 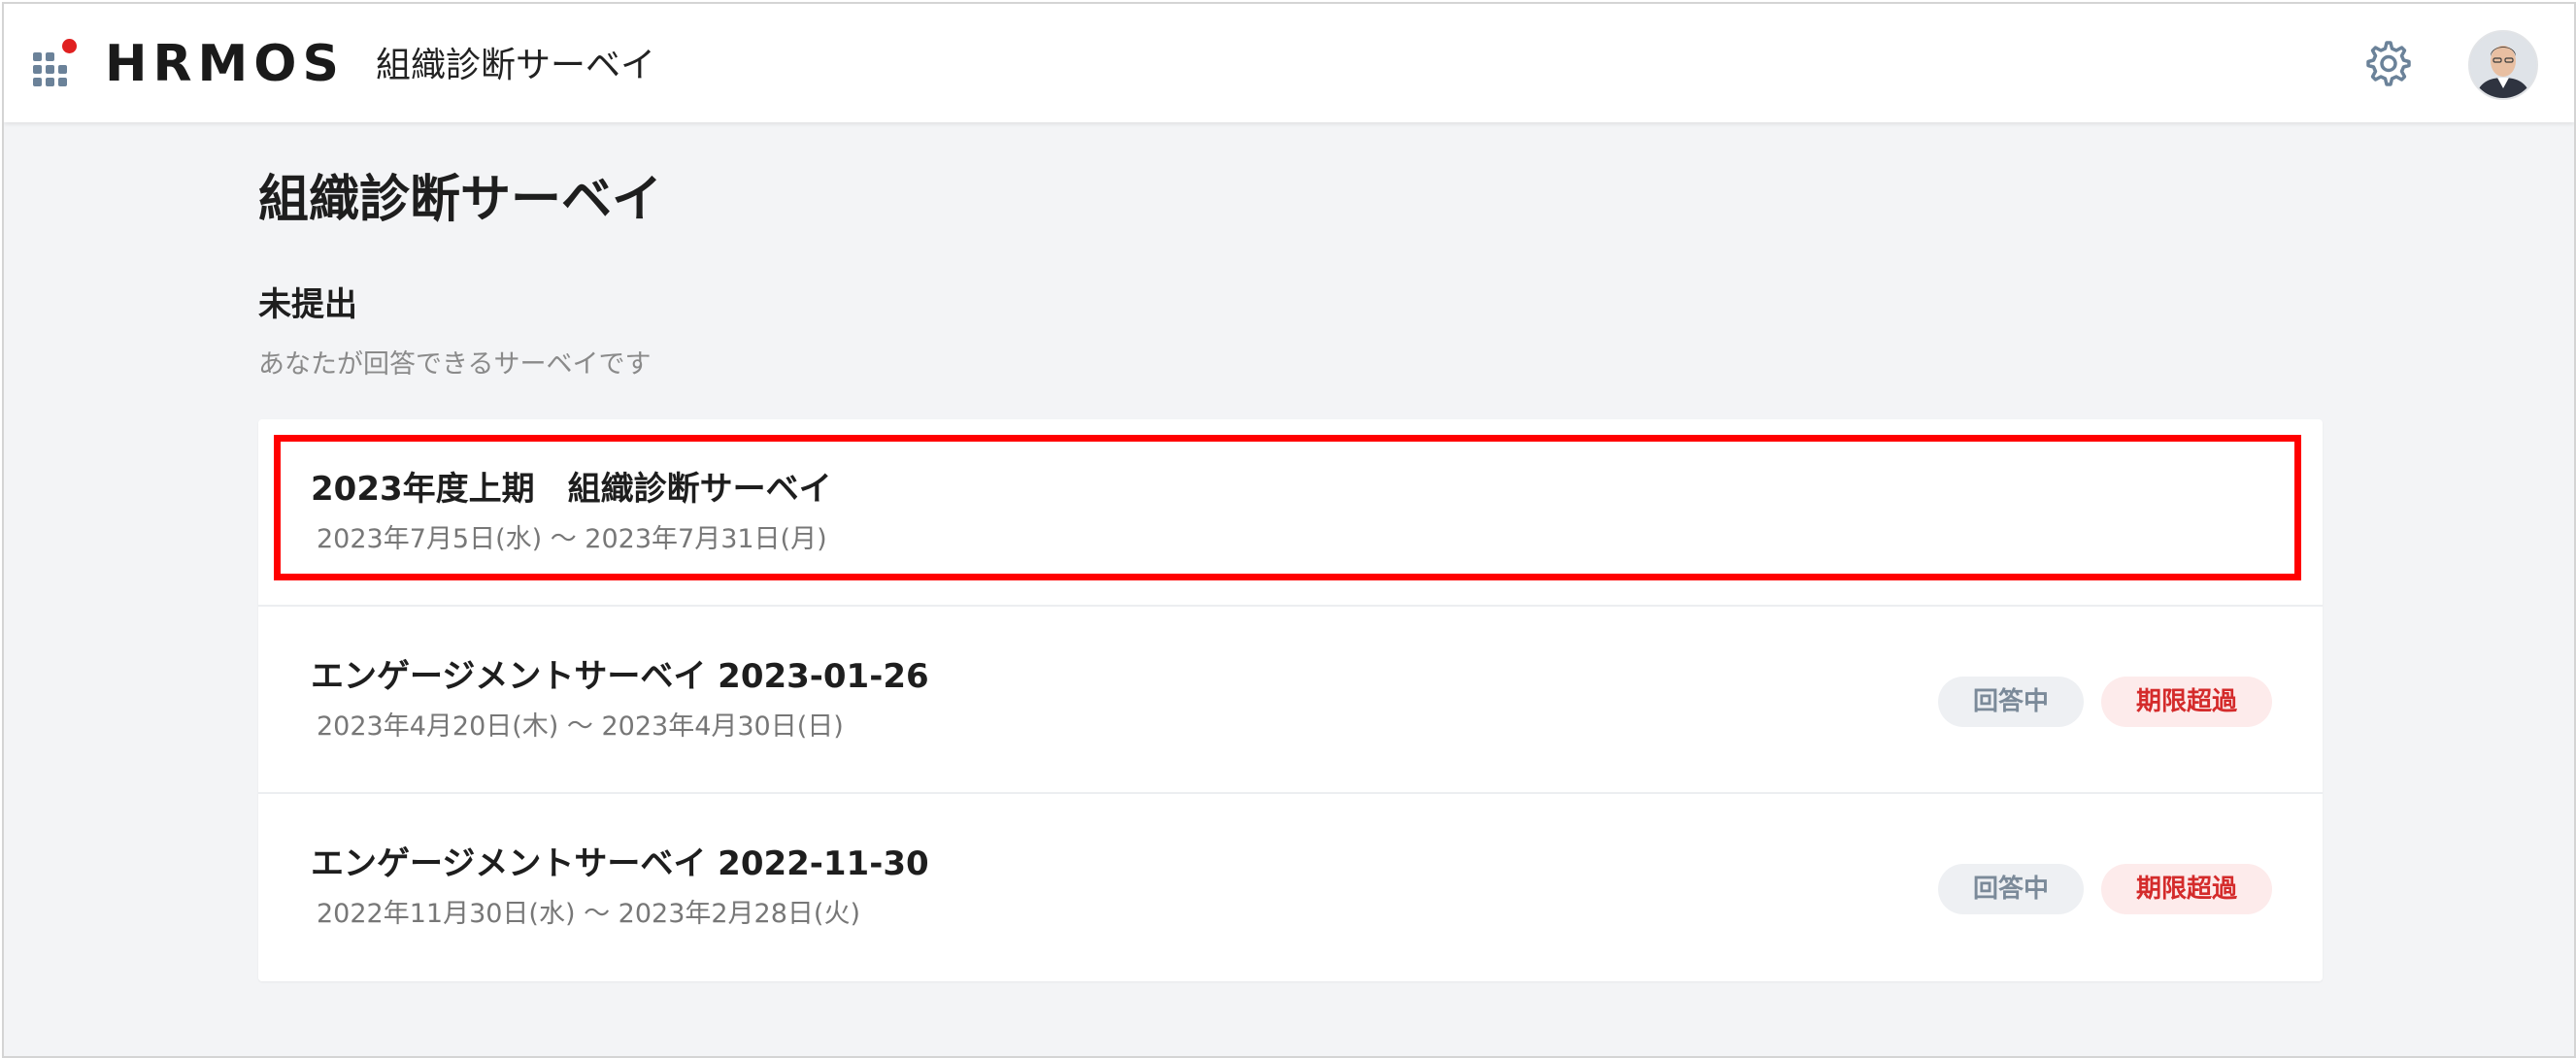 What do you see at coordinates (2389, 64) in the screenshot?
I see `gear-icon` at bounding box center [2389, 64].